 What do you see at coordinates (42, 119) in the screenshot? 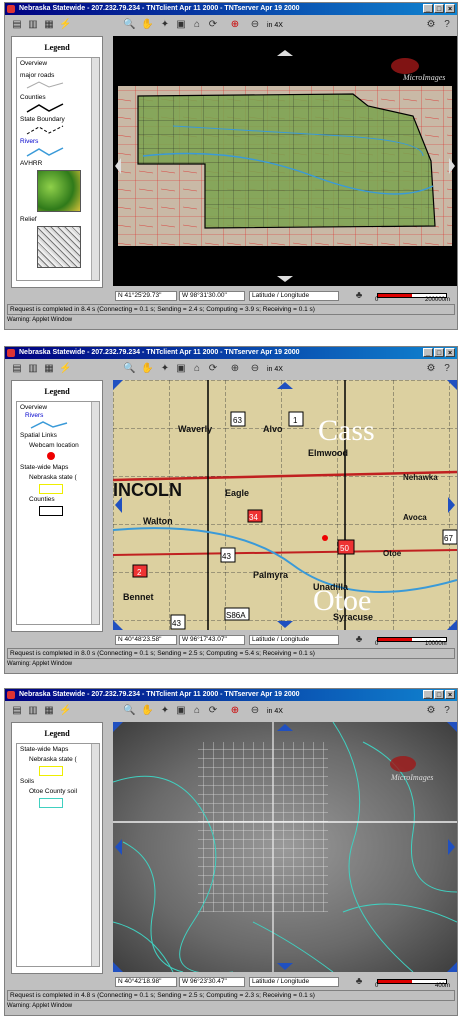
I see `legend-item-state-boundary: State Boundary` at bounding box center [42, 119].